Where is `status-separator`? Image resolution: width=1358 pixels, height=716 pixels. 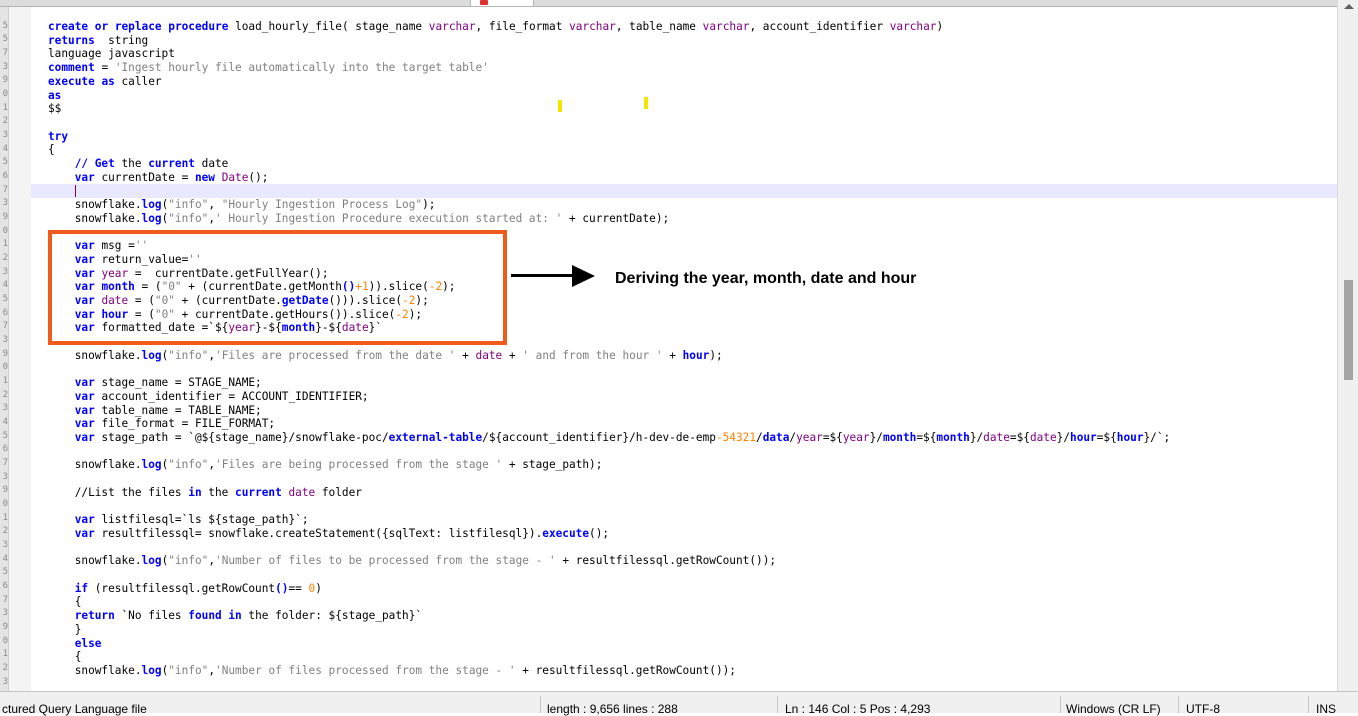 status-separator is located at coordinates (777, 704).